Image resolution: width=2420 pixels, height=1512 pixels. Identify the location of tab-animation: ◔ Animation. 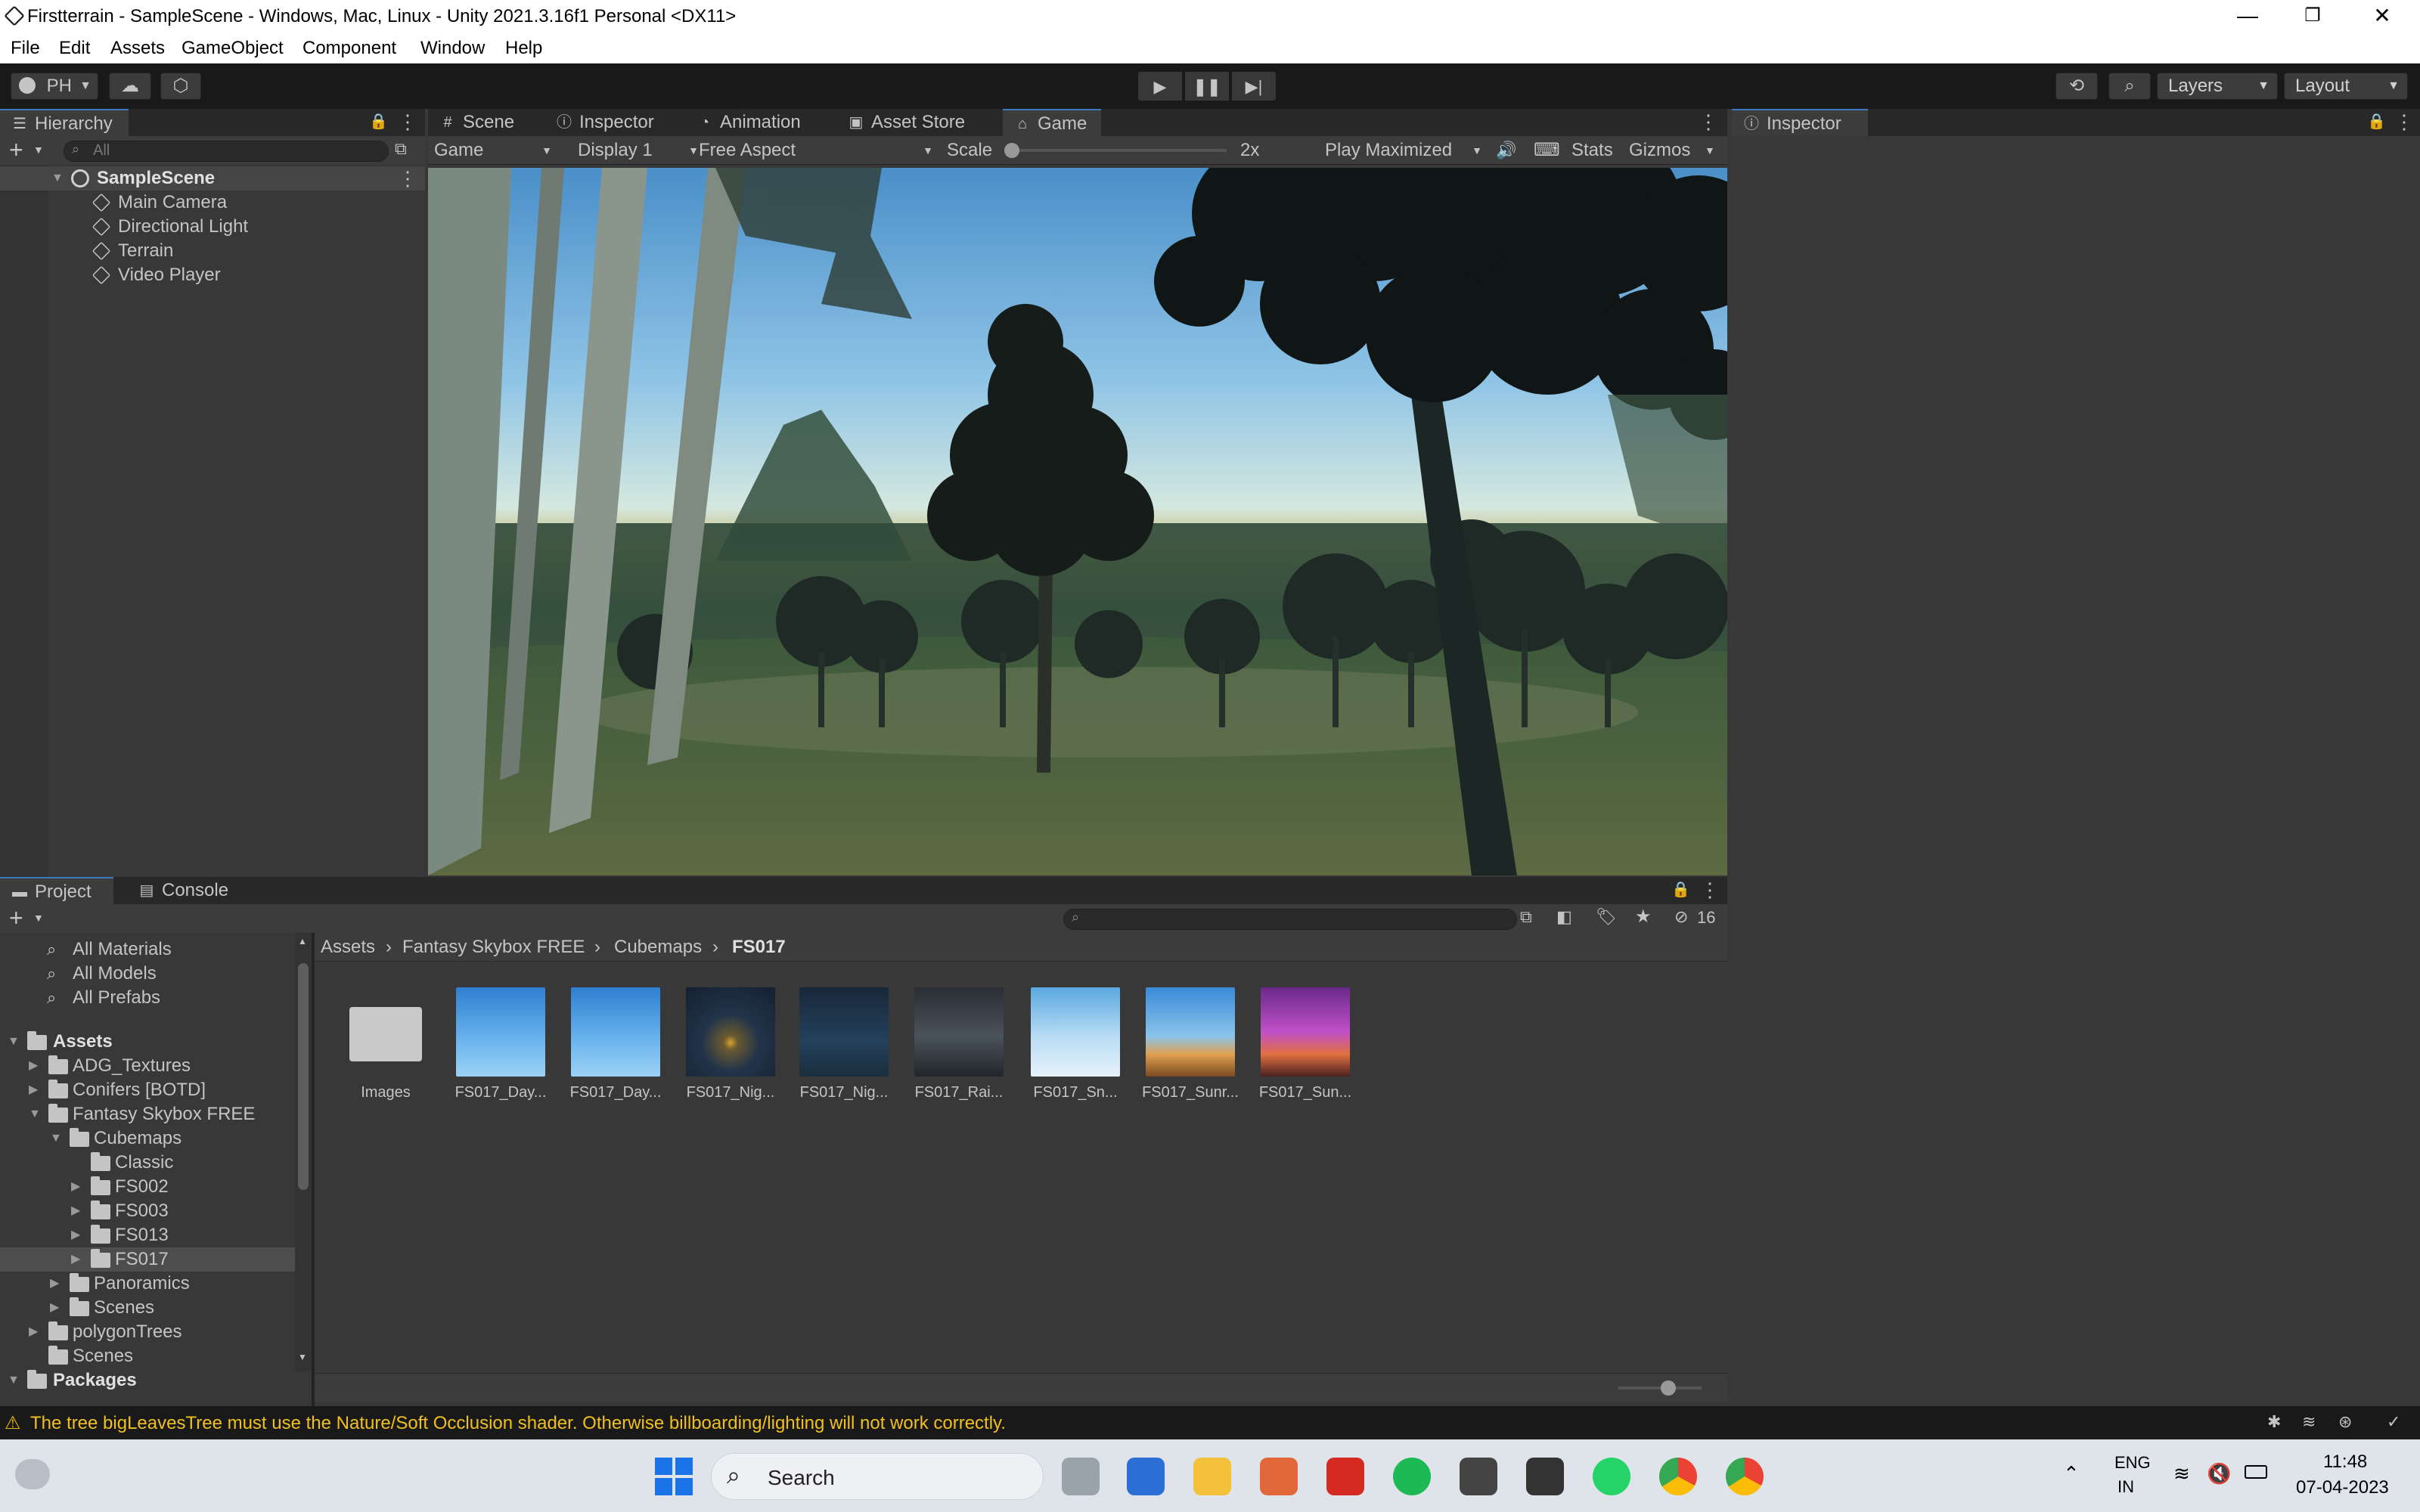
(759, 122).